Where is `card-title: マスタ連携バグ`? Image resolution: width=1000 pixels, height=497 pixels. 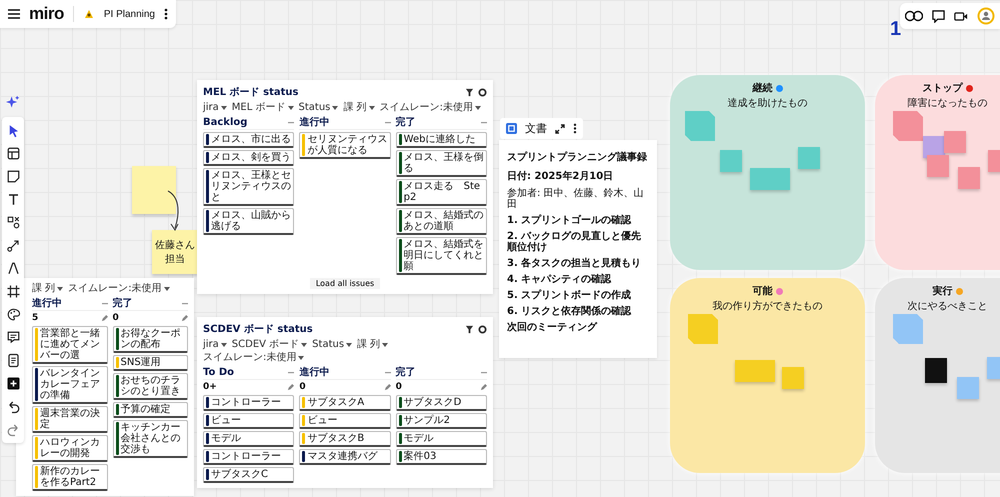 card-title: マスタ連携バグ is located at coordinates (342, 456).